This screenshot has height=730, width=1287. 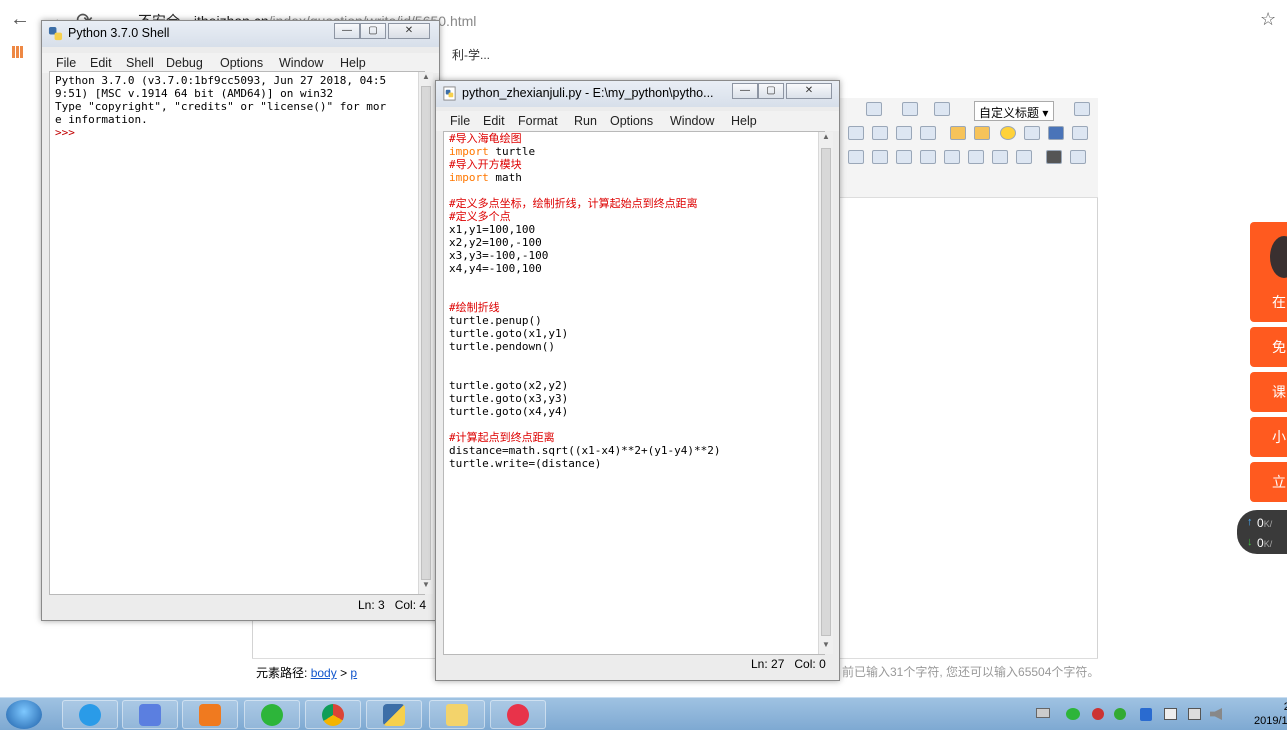 I want to click on tray-app-icon, so click(x=1098, y=714).